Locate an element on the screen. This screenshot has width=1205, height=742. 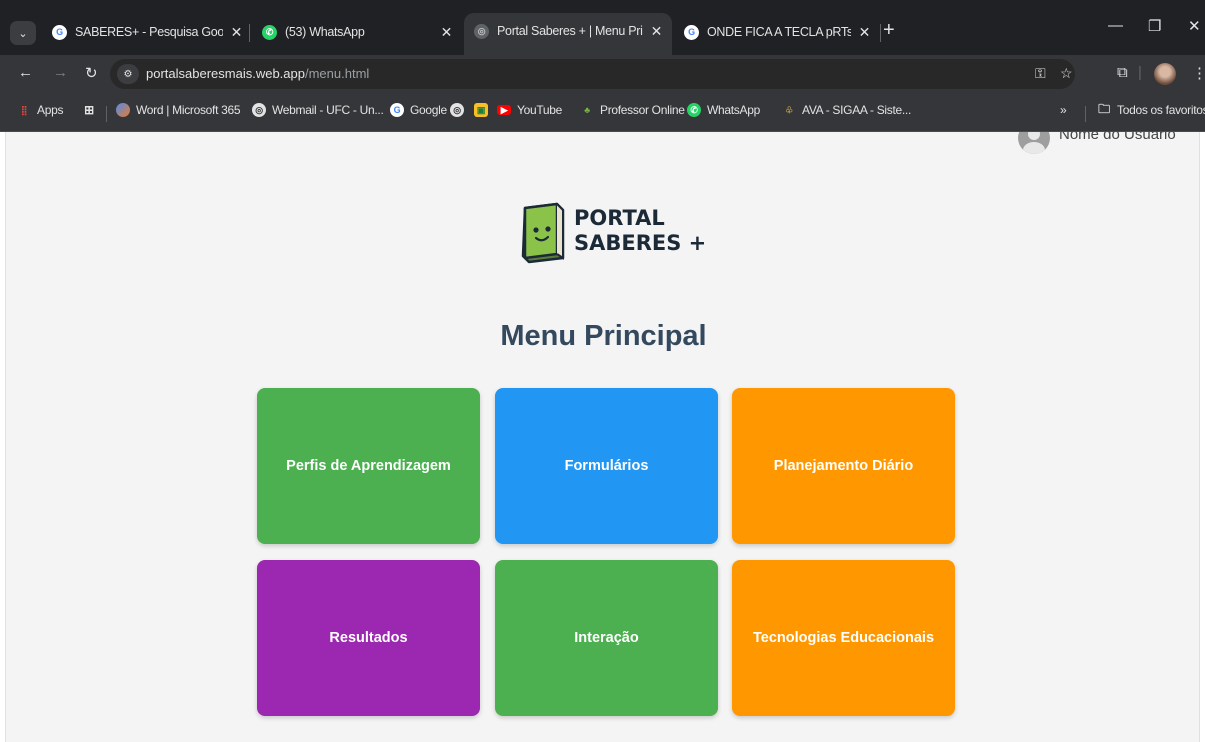
bookmark-globe: ◎ is located at coordinates (460, 110).